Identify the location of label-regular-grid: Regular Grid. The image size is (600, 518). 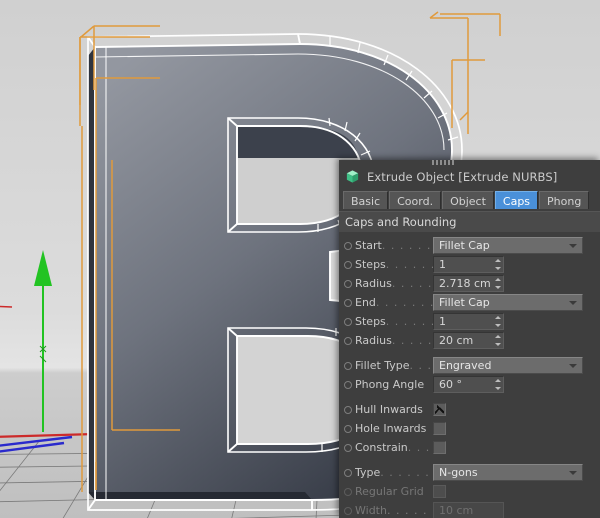
(389, 491).